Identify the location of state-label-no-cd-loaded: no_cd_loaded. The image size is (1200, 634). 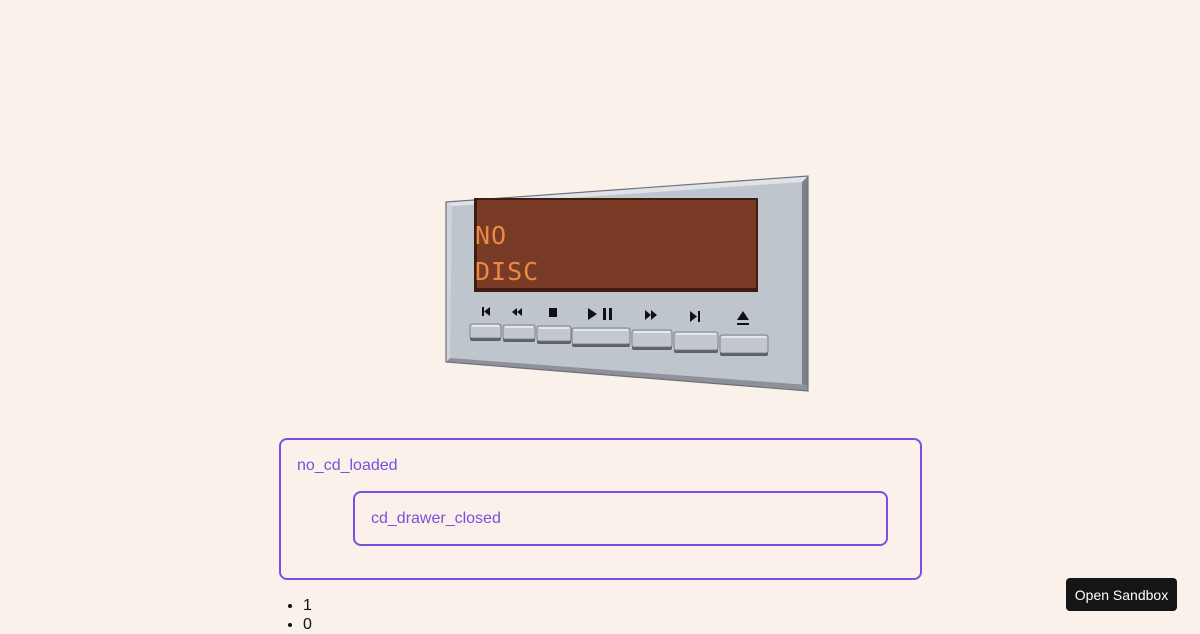
(347, 465).